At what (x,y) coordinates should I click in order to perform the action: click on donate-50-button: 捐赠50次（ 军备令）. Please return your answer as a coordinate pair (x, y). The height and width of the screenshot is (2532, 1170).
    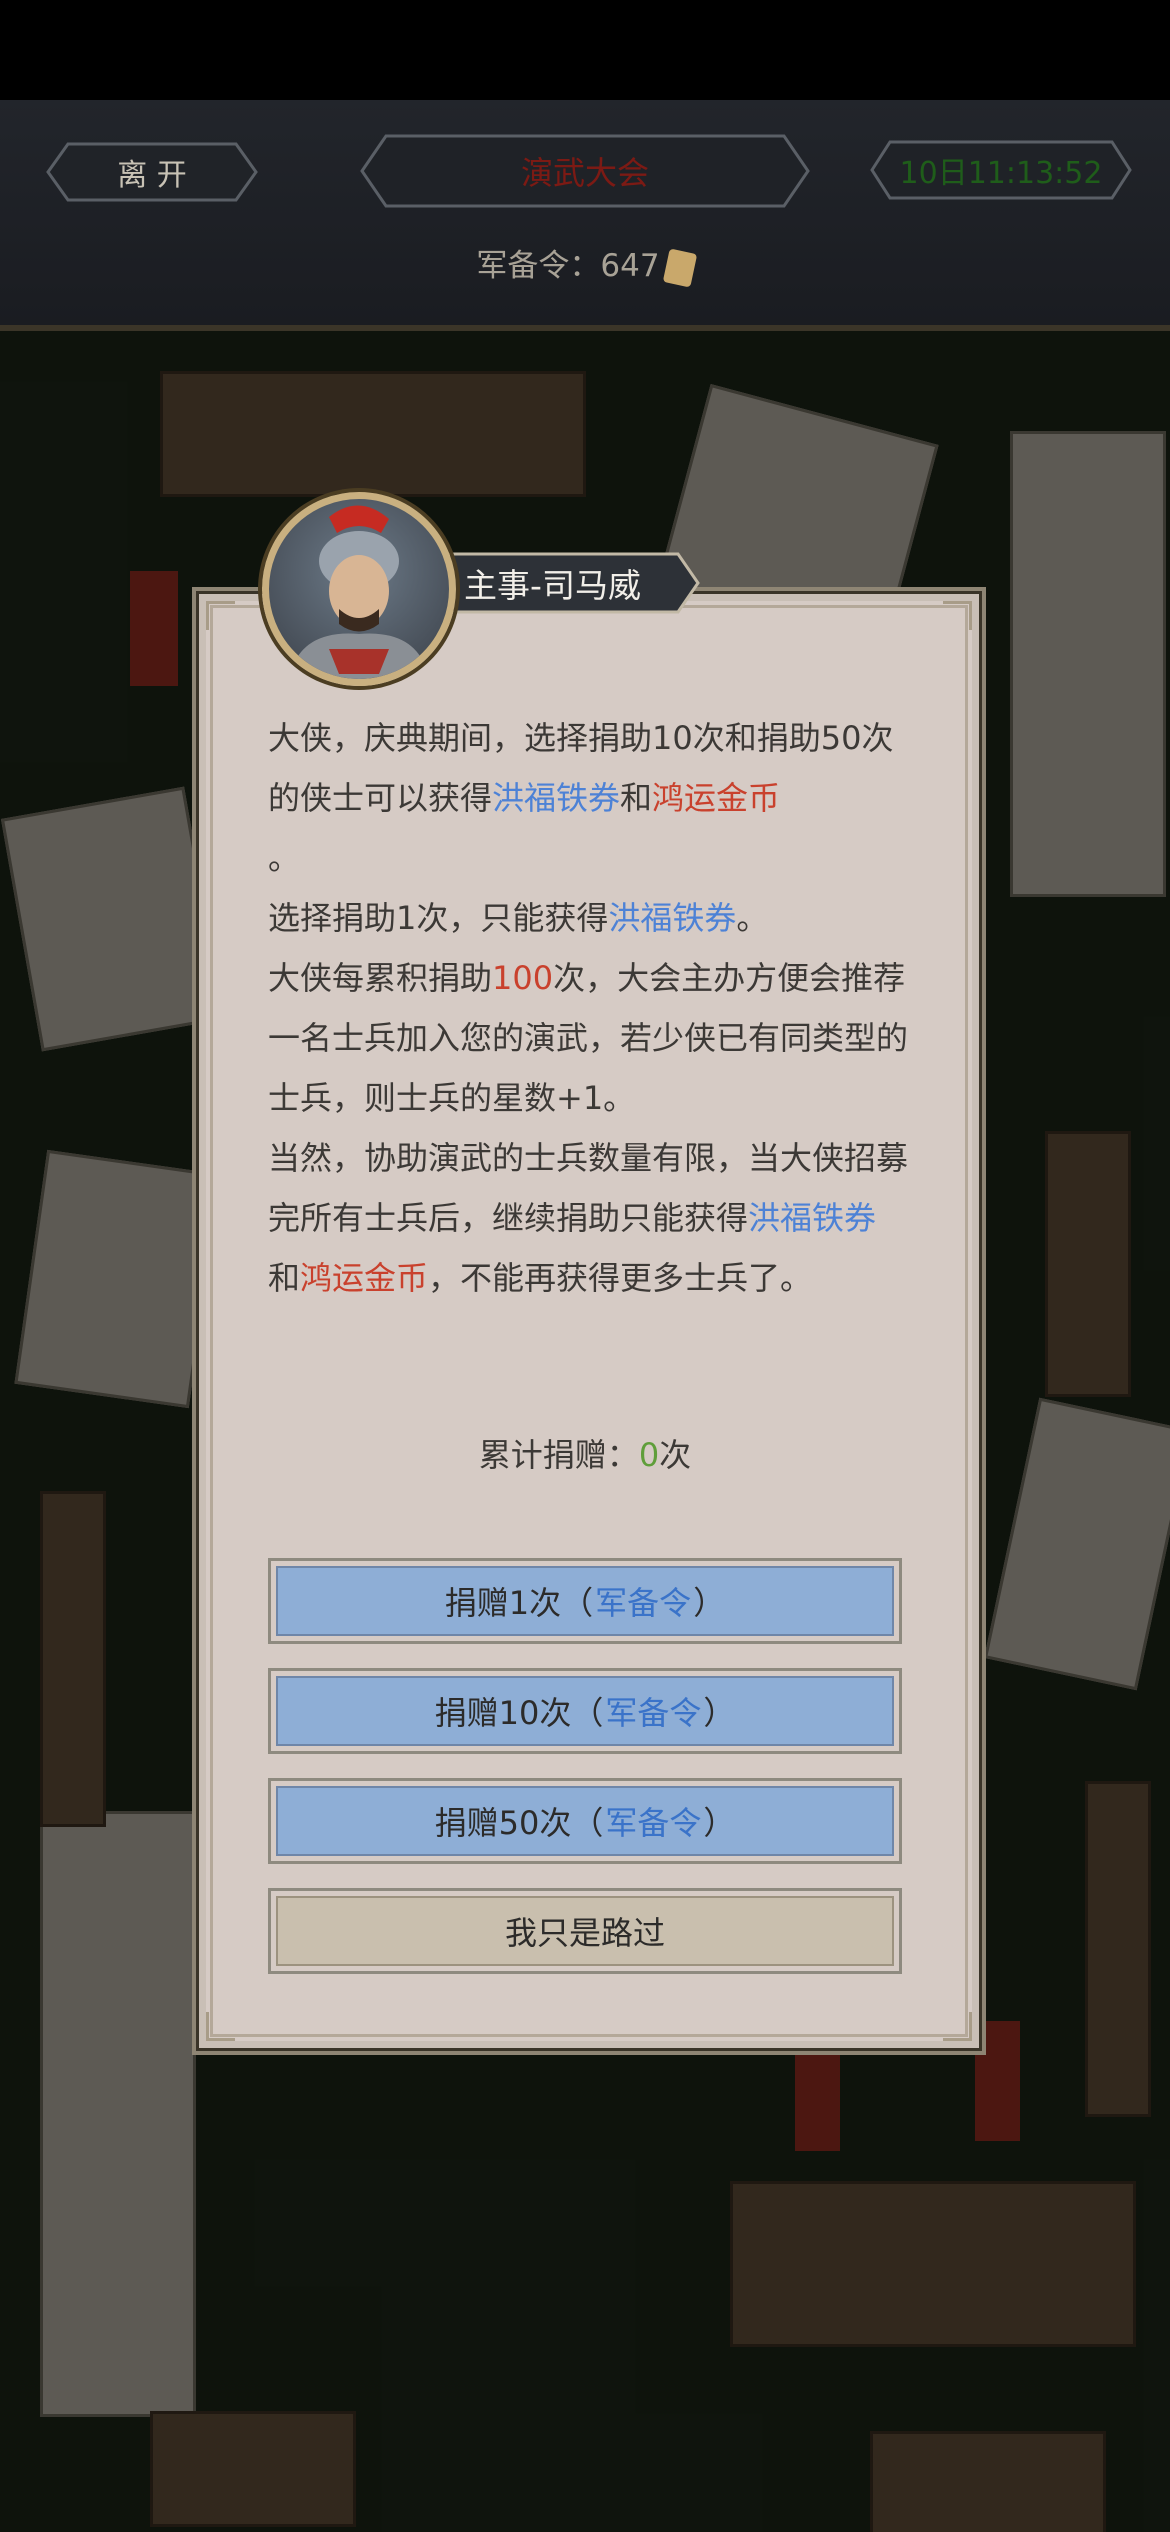
    Looking at the image, I should click on (585, 1821).